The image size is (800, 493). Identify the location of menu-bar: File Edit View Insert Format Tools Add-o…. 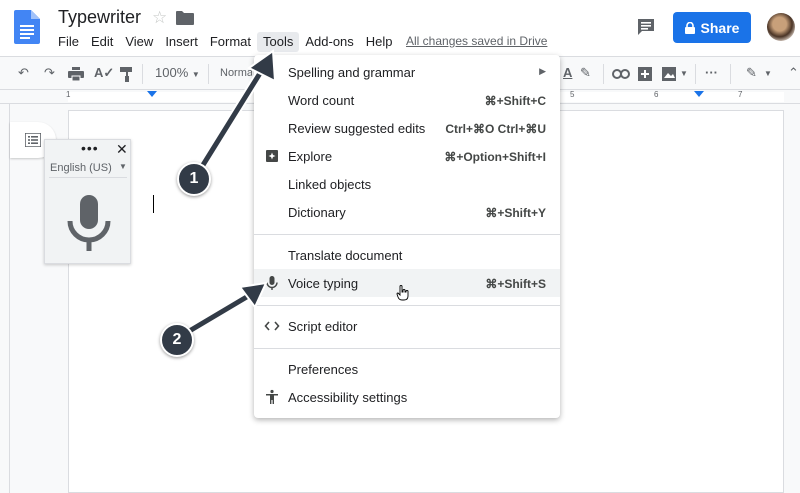
(225, 42).